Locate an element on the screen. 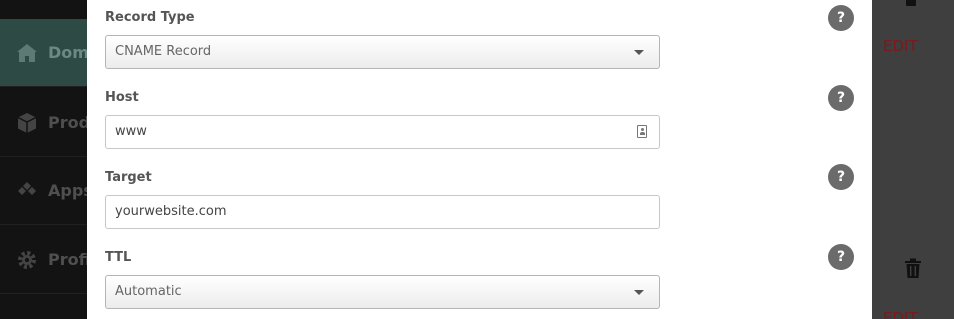 Image resolution: width=954 pixels, height=319 pixels. host-input: www is located at coordinates (382, 132).